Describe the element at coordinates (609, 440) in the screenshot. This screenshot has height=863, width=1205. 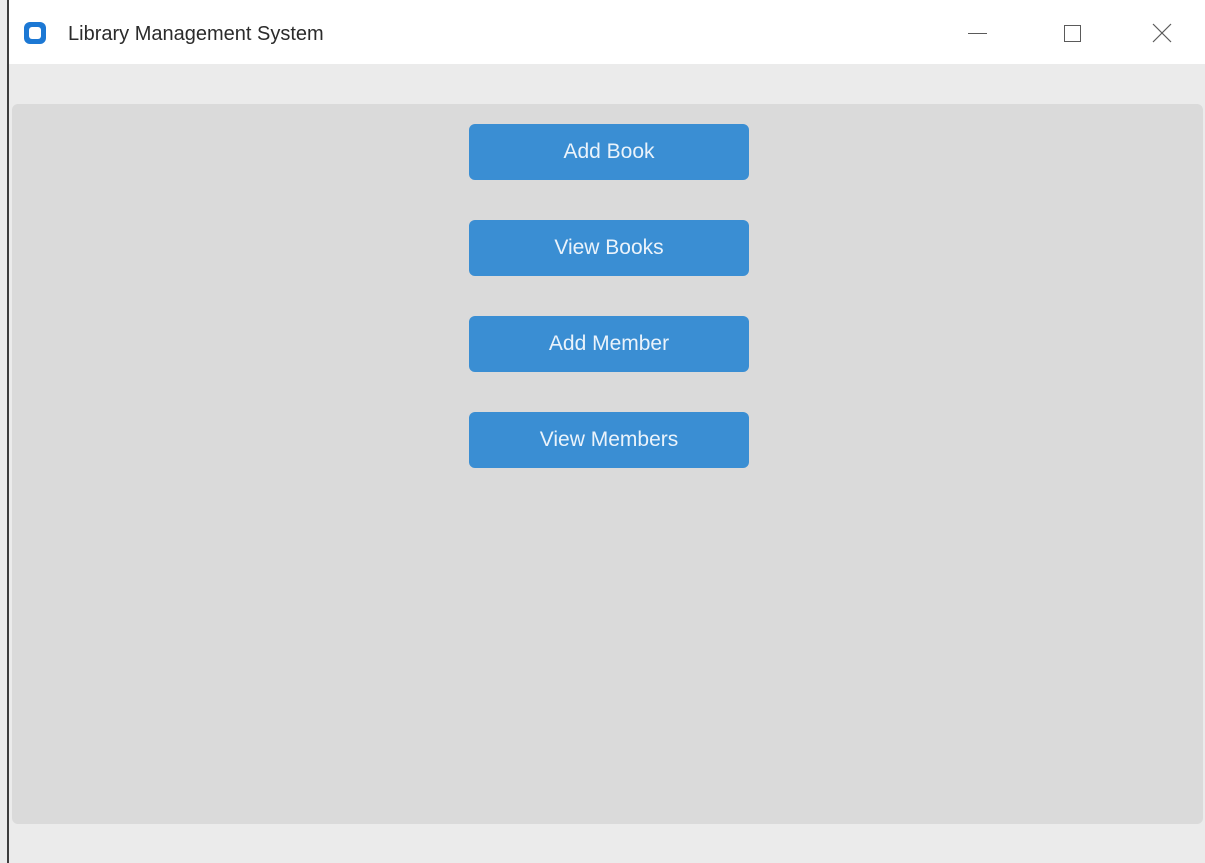
I see `view-members-button: View Members` at that location.